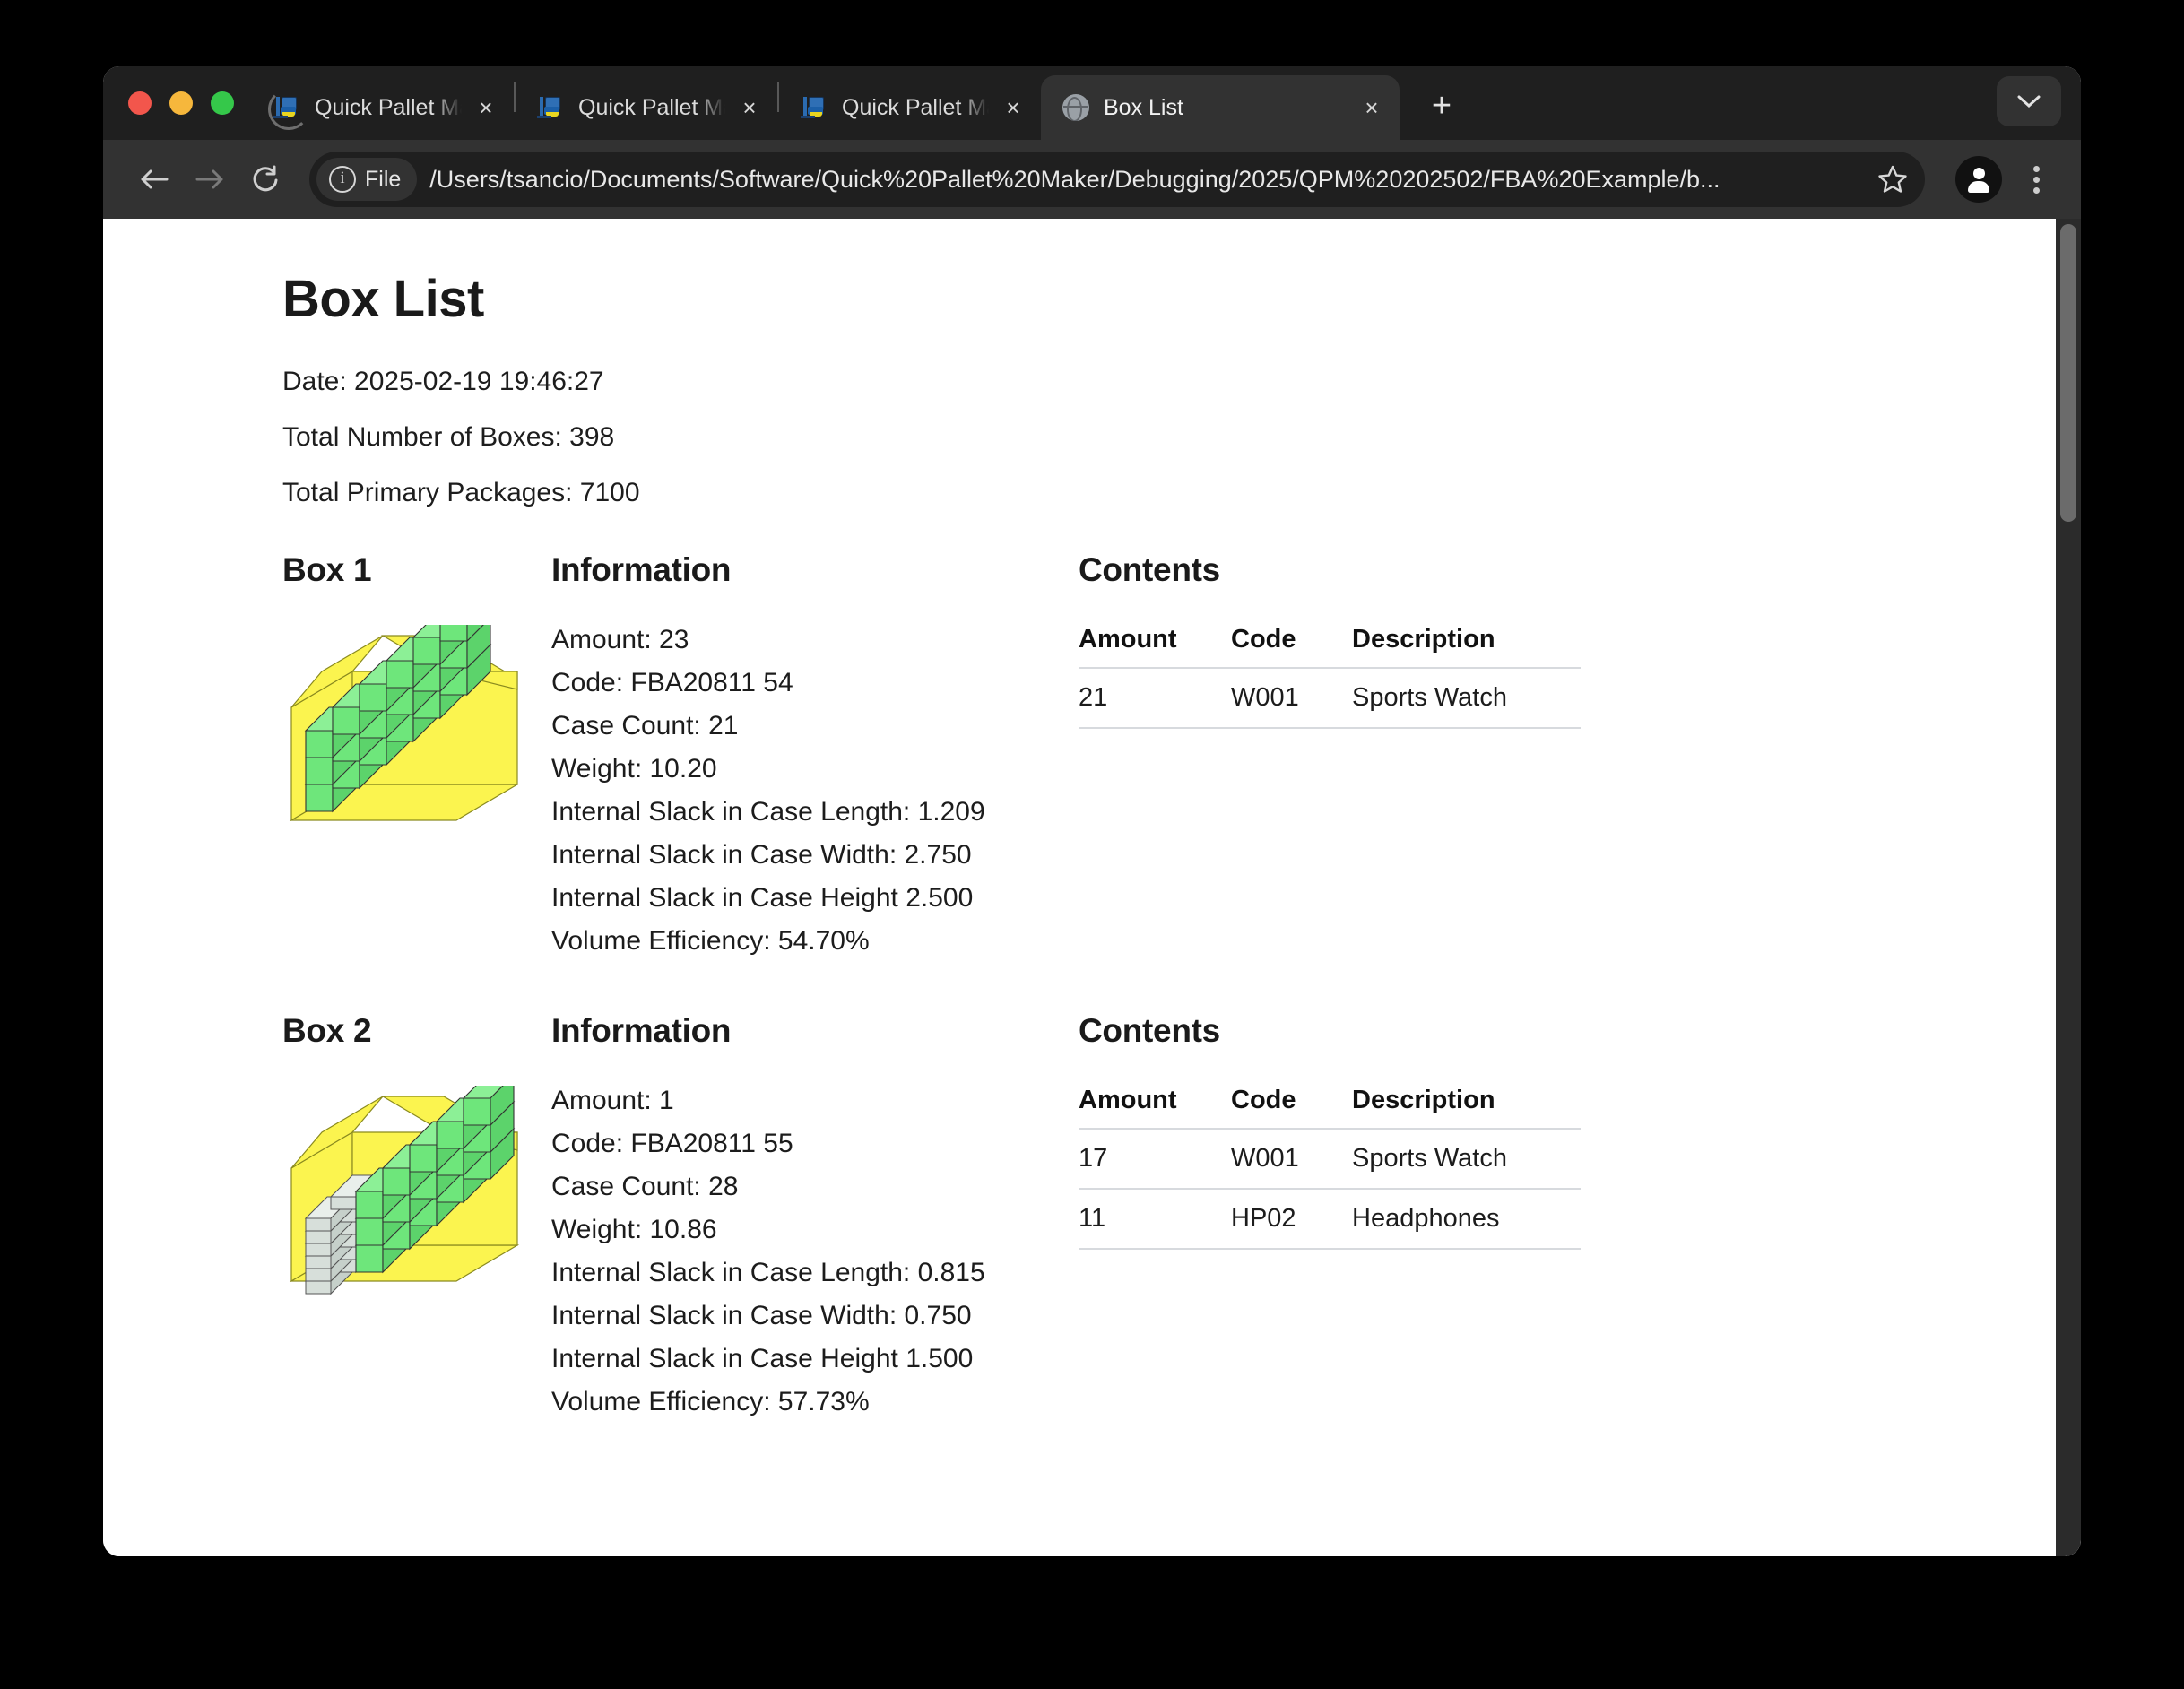  Describe the element at coordinates (761, 1315) in the screenshot. I see `info-slack-width: Internal Slack in Case Width: 0.750` at that location.